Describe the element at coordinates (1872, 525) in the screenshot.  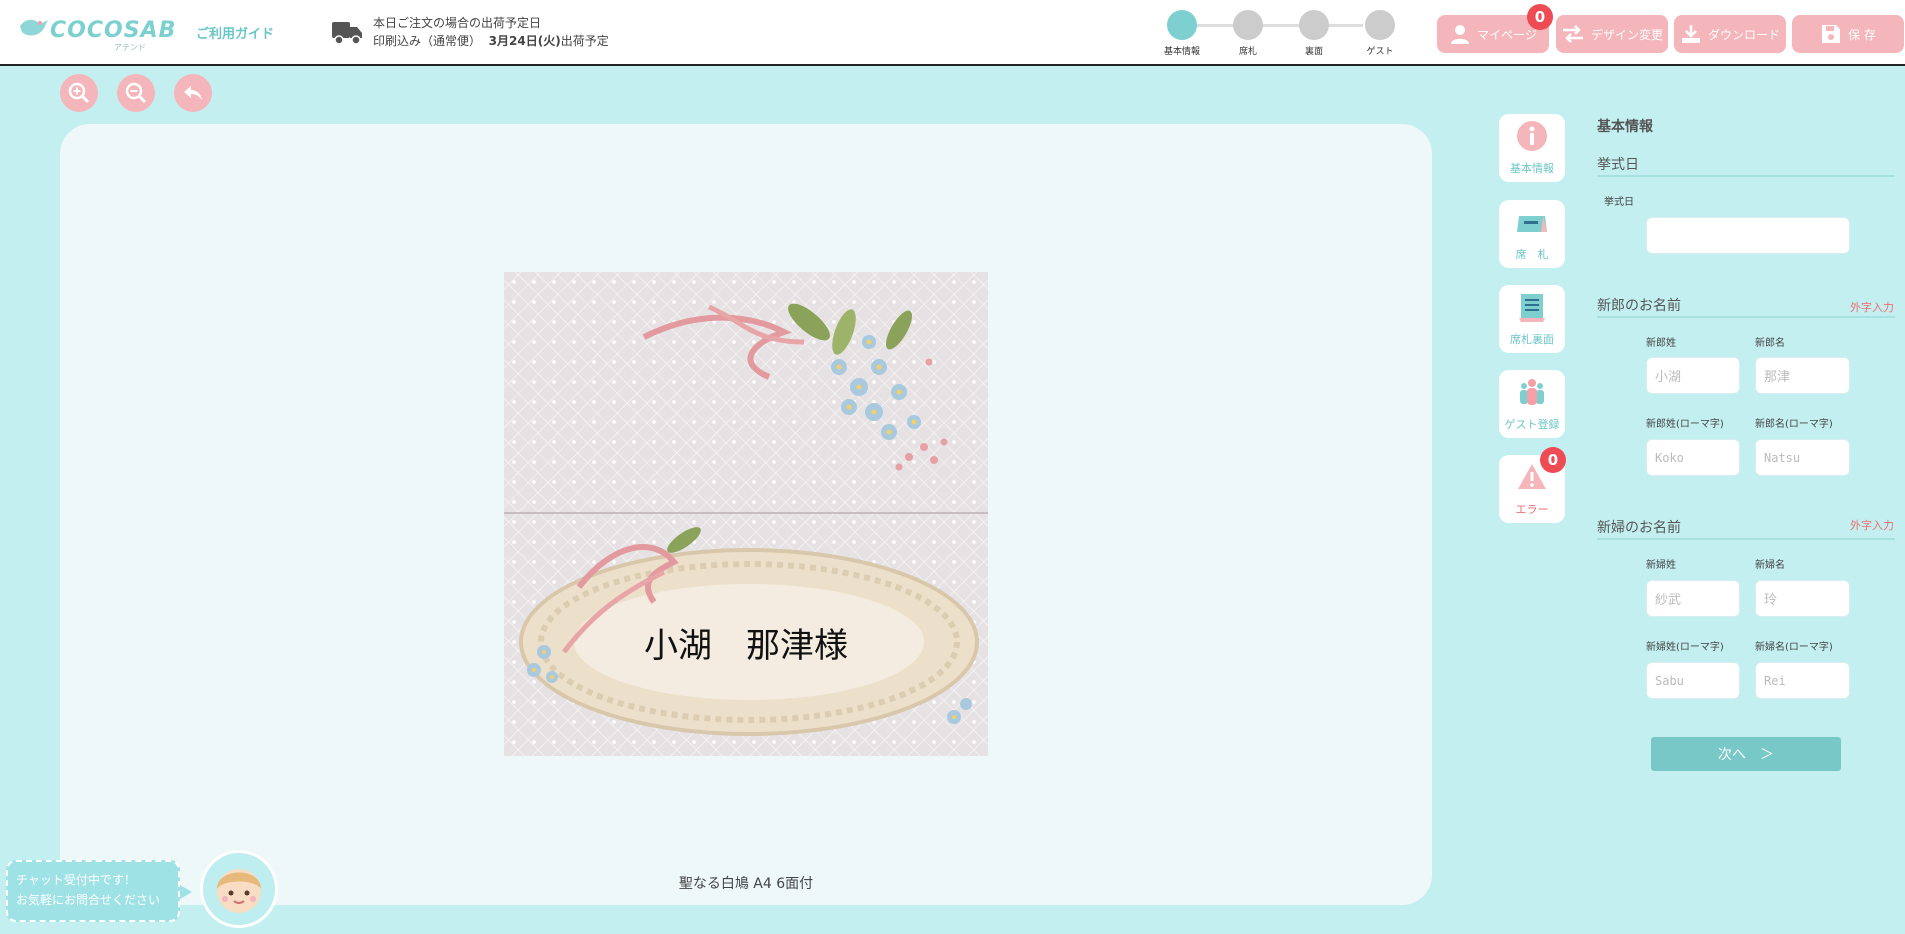
I see `bride-gaiji-link: 外字入力` at that location.